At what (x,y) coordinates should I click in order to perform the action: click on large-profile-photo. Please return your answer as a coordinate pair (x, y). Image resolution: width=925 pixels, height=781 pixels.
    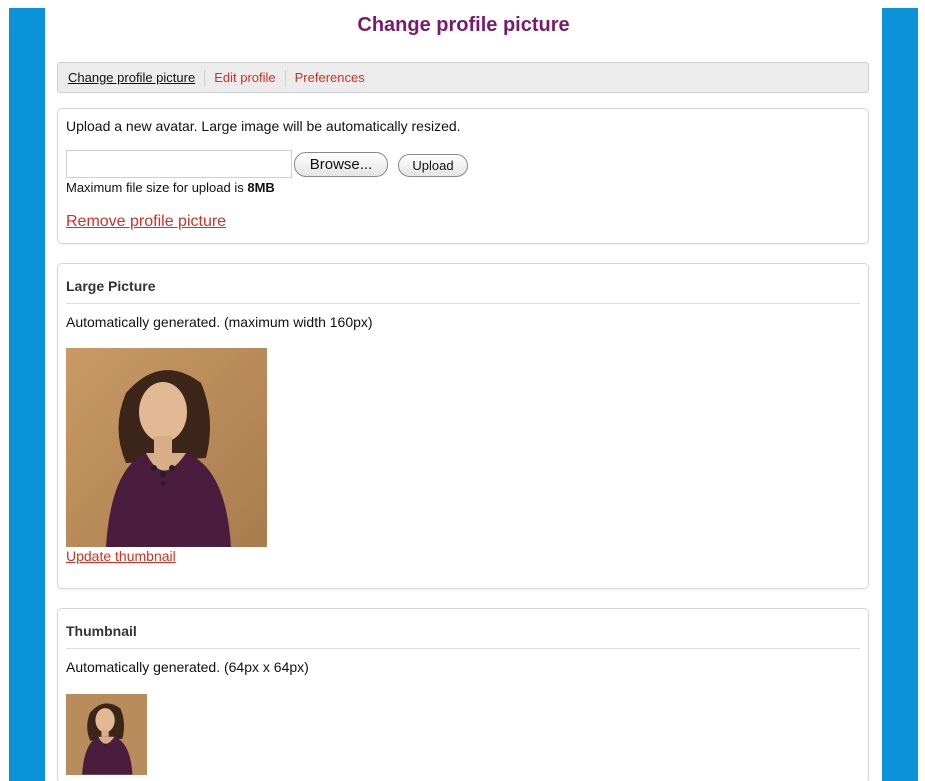
    Looking at the image, I should click on (166, 447).